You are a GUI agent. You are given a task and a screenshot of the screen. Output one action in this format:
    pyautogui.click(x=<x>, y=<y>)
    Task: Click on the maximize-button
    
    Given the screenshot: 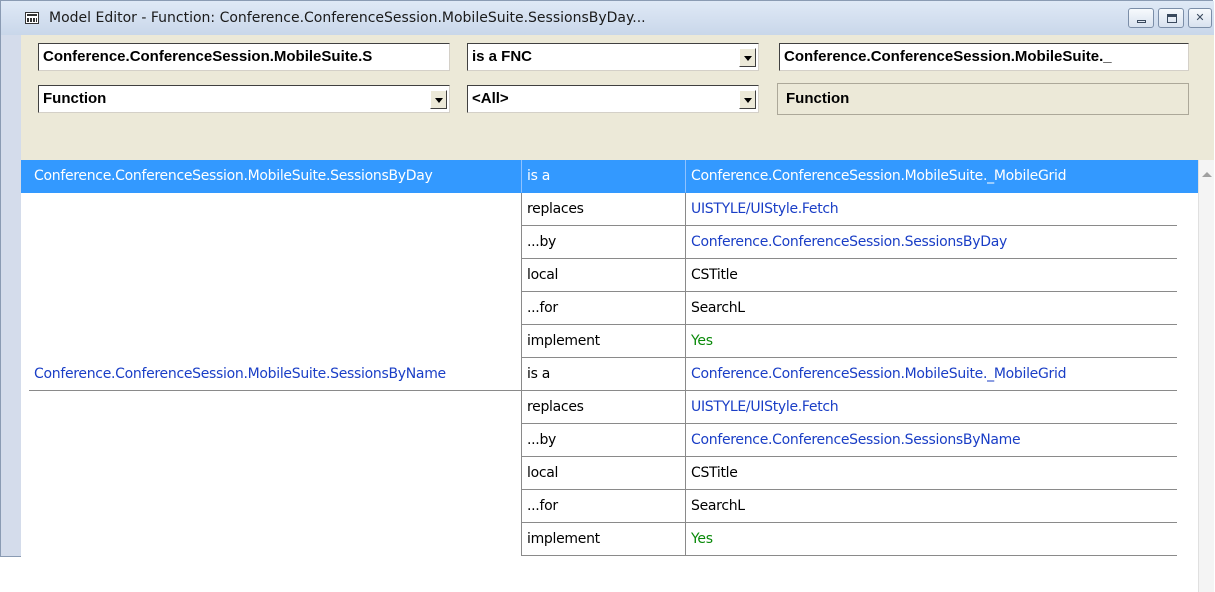 What is the action you would take?
    pyautogui.click(x=1171, y=18)
    